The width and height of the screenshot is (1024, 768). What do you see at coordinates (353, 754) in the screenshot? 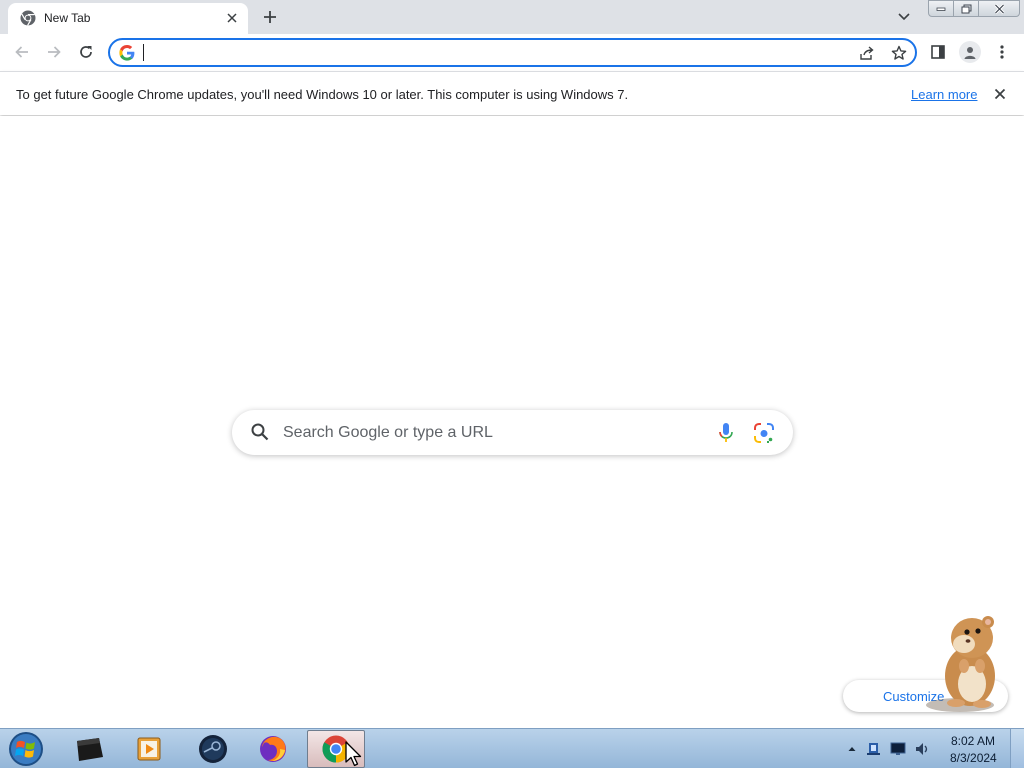
I see `mouse-cursor-icon` at bounding box center [353, 754].